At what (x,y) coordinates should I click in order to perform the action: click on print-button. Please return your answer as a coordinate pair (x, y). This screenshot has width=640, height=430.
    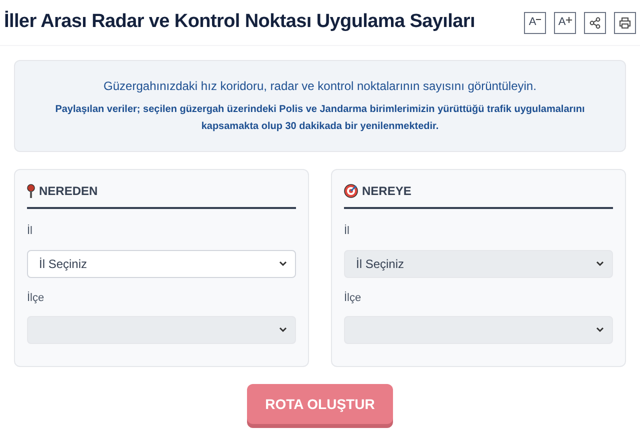
    Looking at the image, I should click on (625, 23).